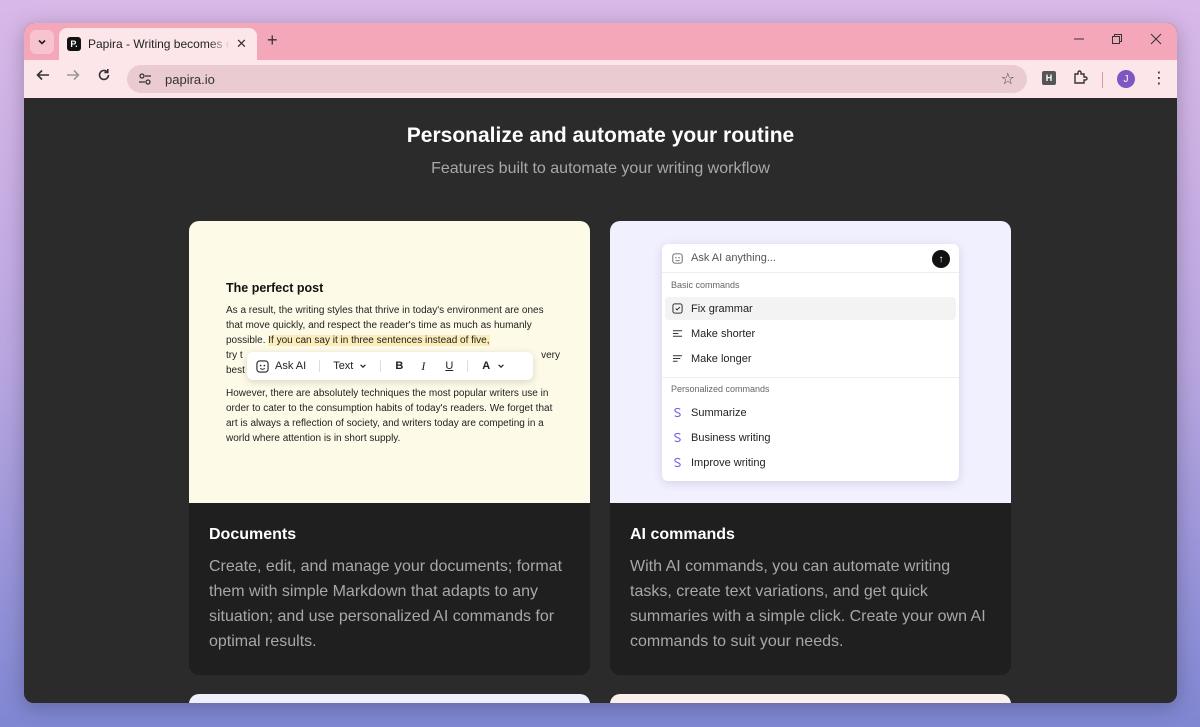 The width and height of the screenshot is (1200, 727). Describe the element at coordinates (1156, 40) in the screenshot. I see `close-window-icon` at that location.